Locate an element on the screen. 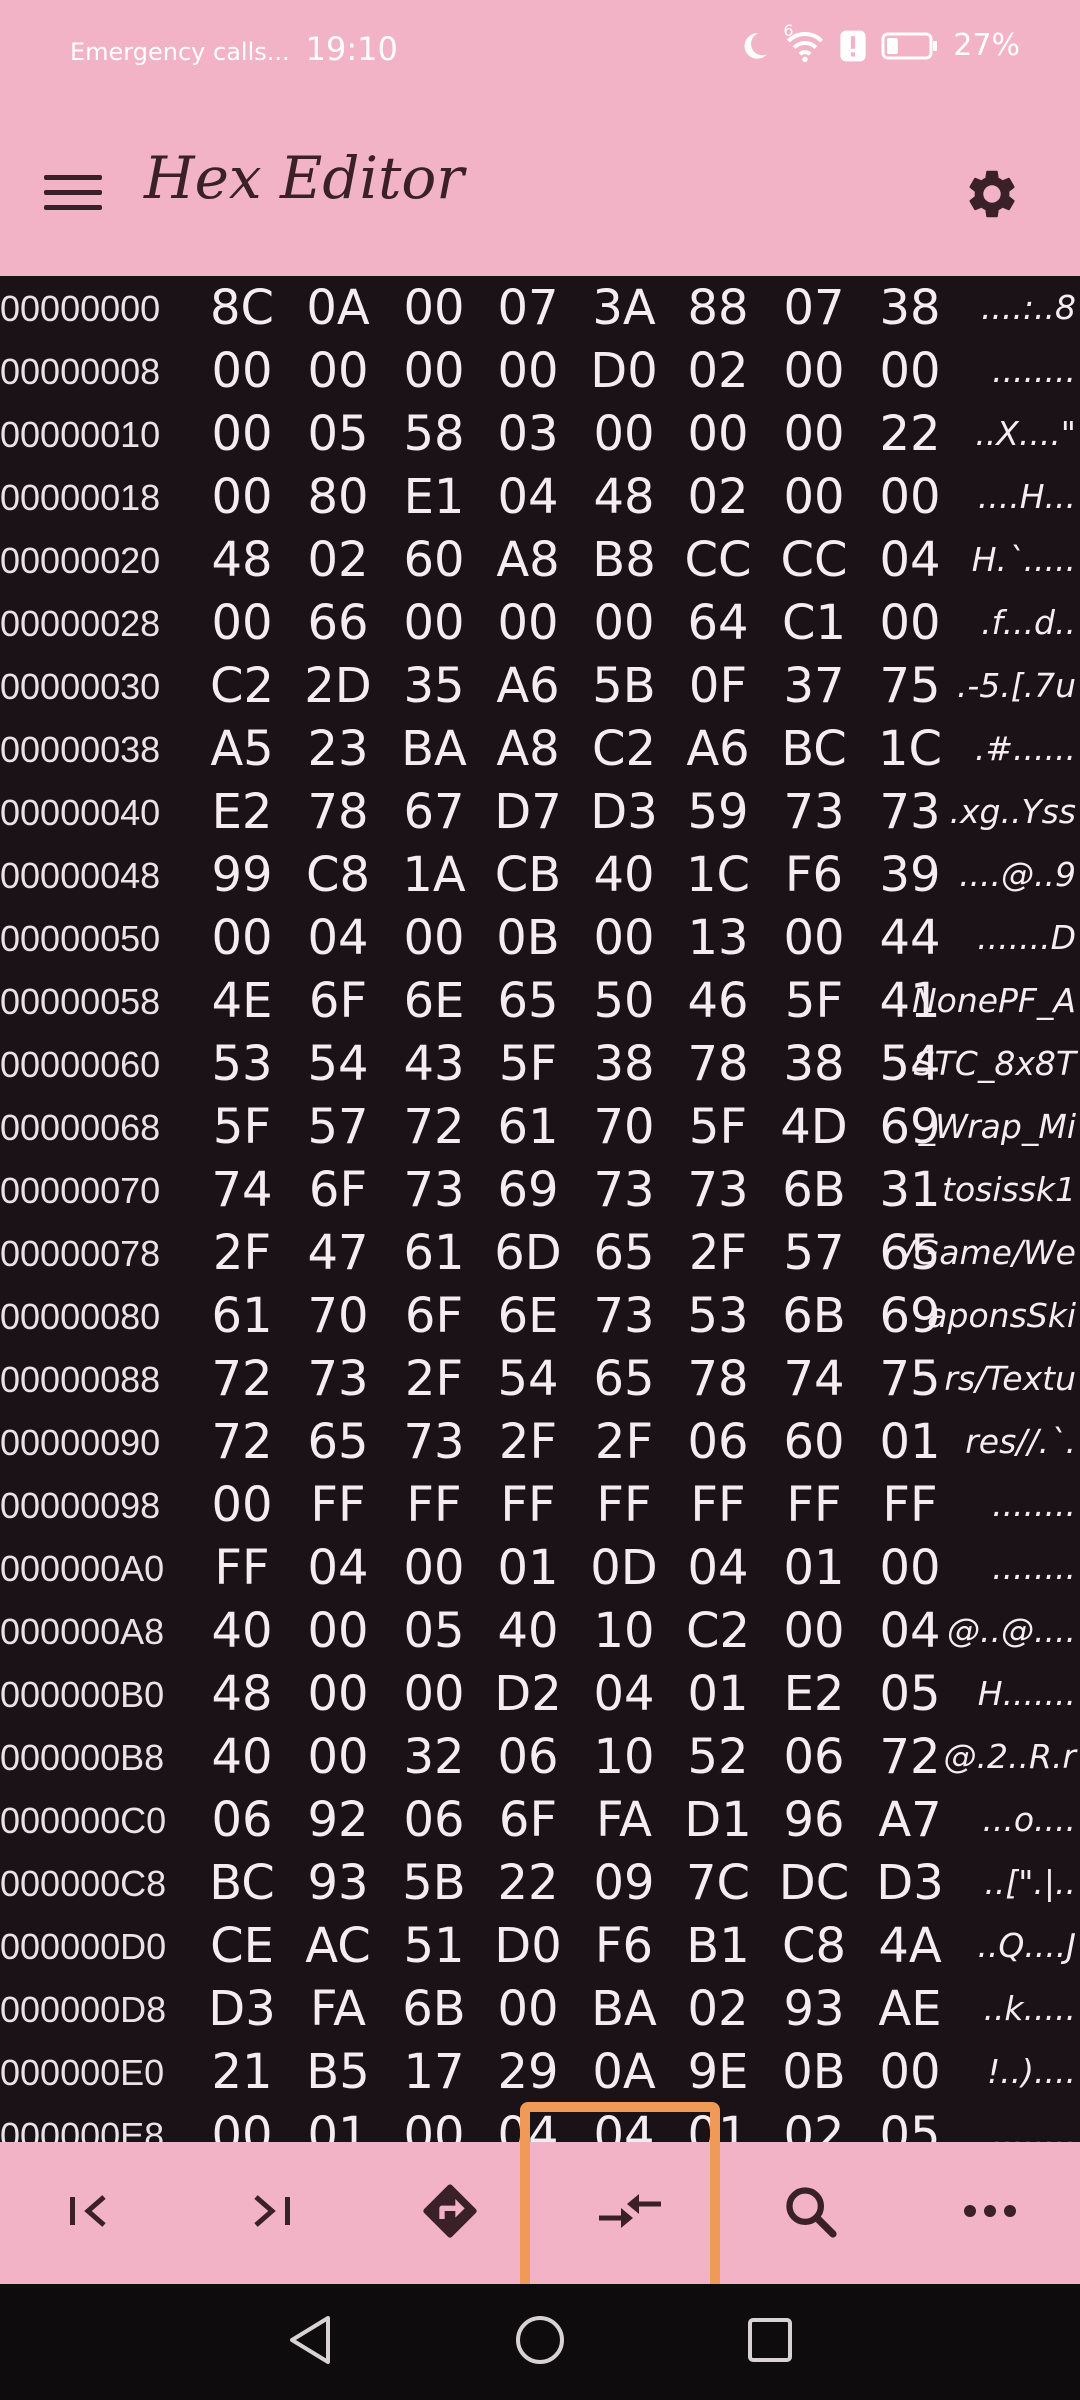 The width and height of the screenshot is (1080, 2400). hex-byte: 06 is located at coordinates (434, 1820).